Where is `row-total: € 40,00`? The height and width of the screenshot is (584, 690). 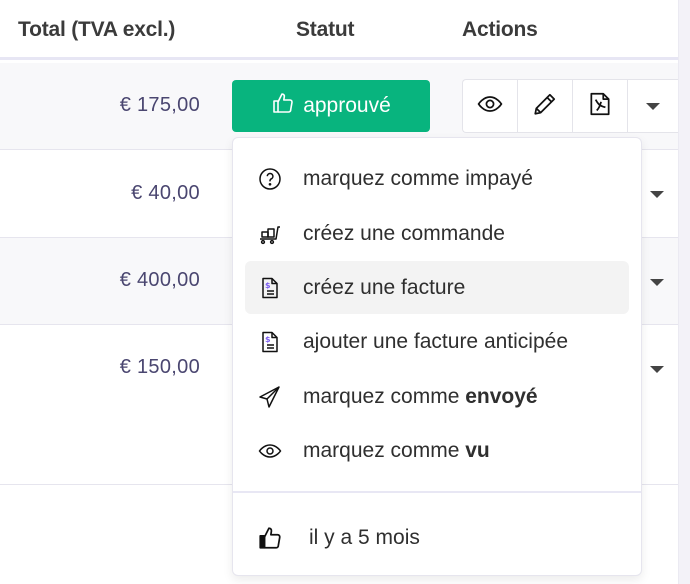 row-total: € 40,00 is located at coordinates (165, 193).